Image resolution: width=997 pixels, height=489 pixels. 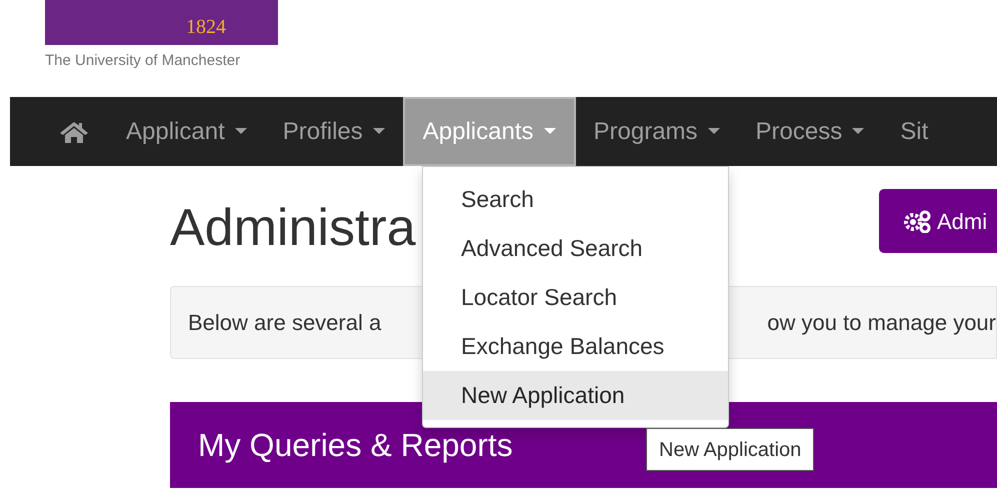 What do you see at coordinates (918, 221) in the screenshot?
I see `gears-icon` at bounding box center [918, 221].